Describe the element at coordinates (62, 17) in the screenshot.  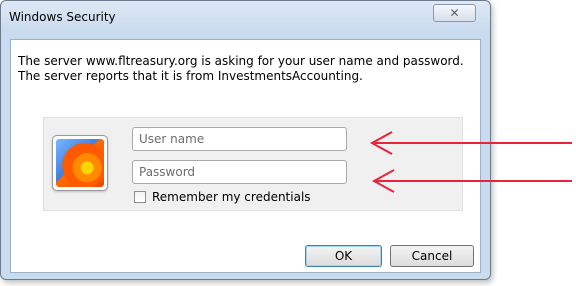
I see `window-title: Windows Security` at that location.